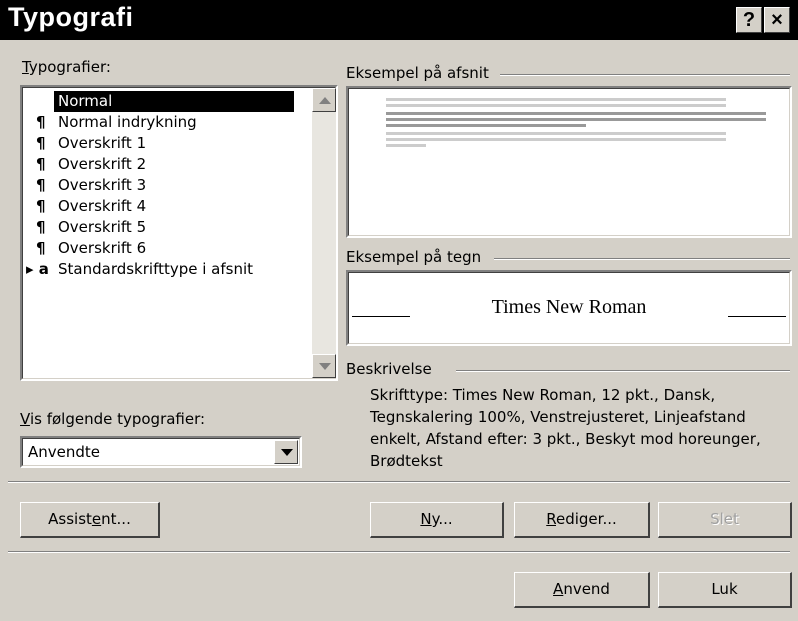  Describe the element at coordinates (582, 590) in the screenshot. I see `apply-button: Anvend` at that location.